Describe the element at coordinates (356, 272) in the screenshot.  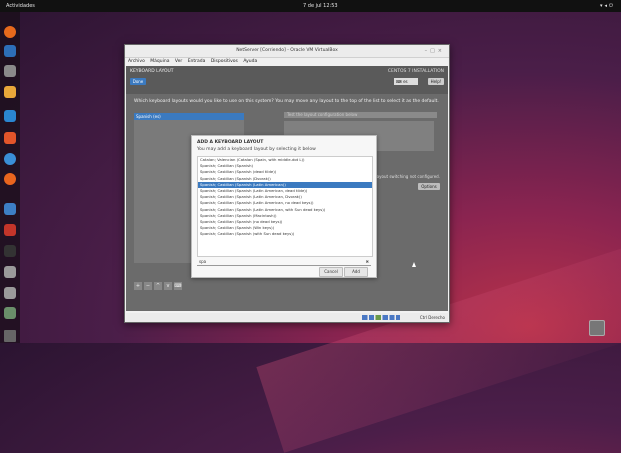
I see `add-button: Add` at that location.